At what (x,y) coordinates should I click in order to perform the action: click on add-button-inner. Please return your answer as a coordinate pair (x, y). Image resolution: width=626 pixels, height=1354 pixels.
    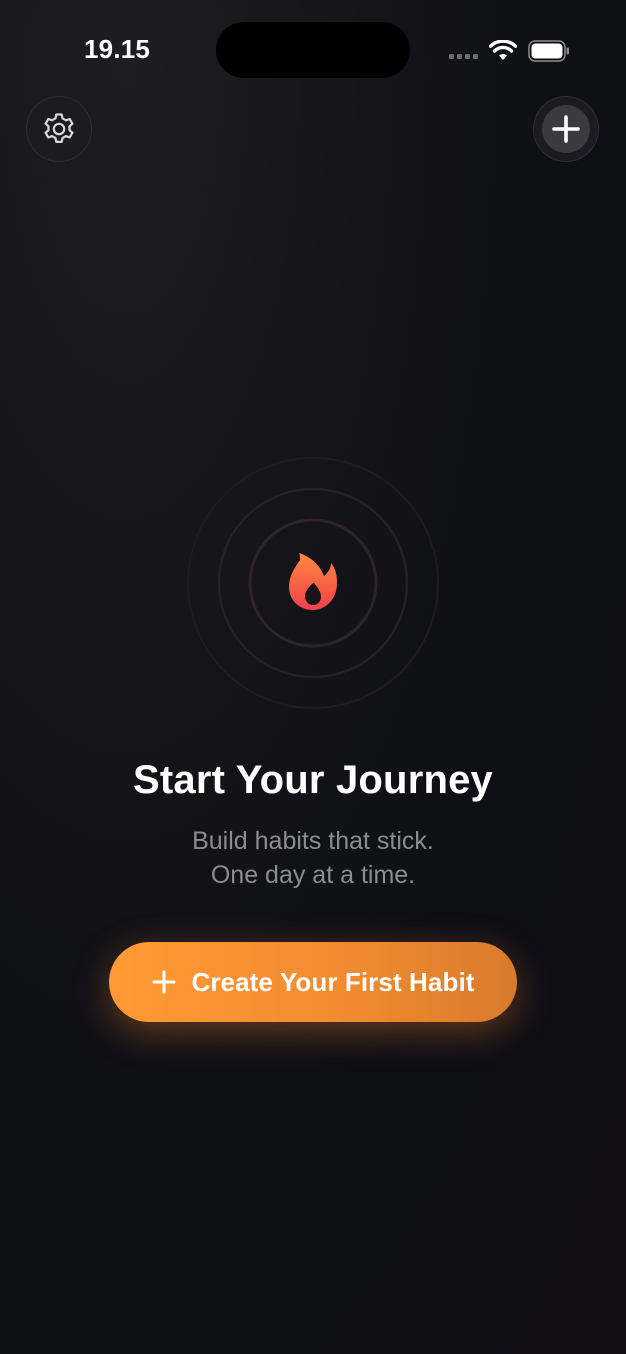
    Looking at the image, I should click on (566, 129).